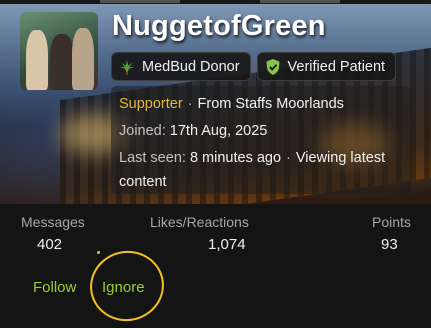 This screenshot has height=328, width=431. Describe the element at coordinates (199, 222) in the screenshot. I see `stat-label-reactions: Likes/Reactions` at that location.